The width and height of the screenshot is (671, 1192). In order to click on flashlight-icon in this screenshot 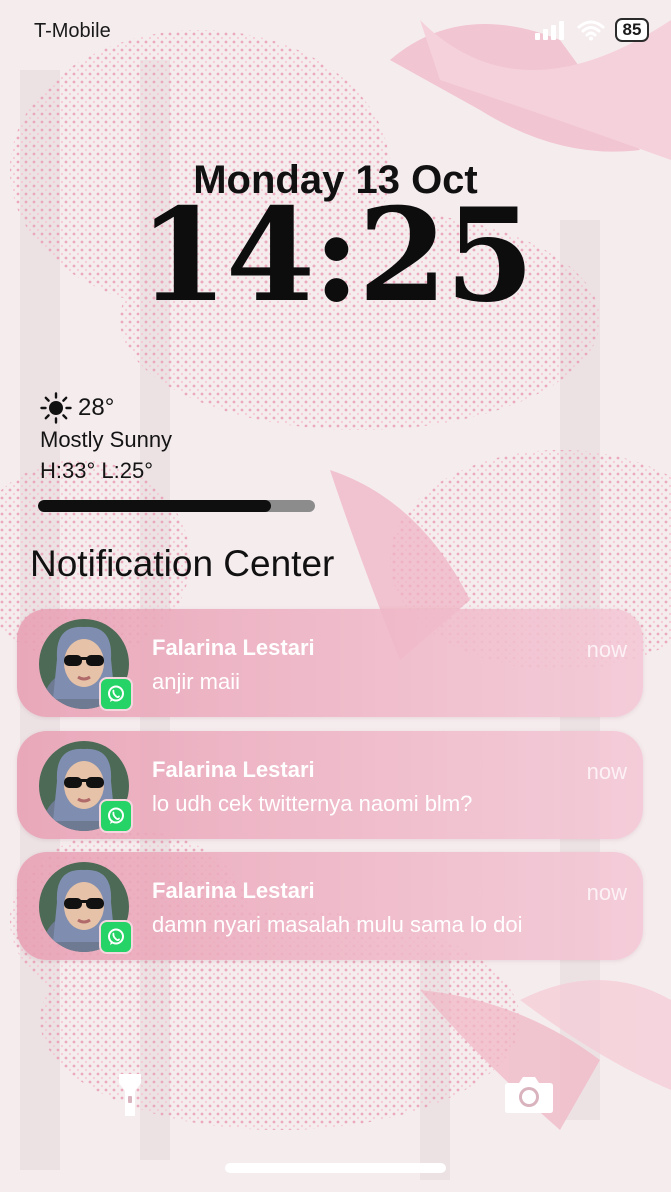, I will do `click(130, 1095)`.